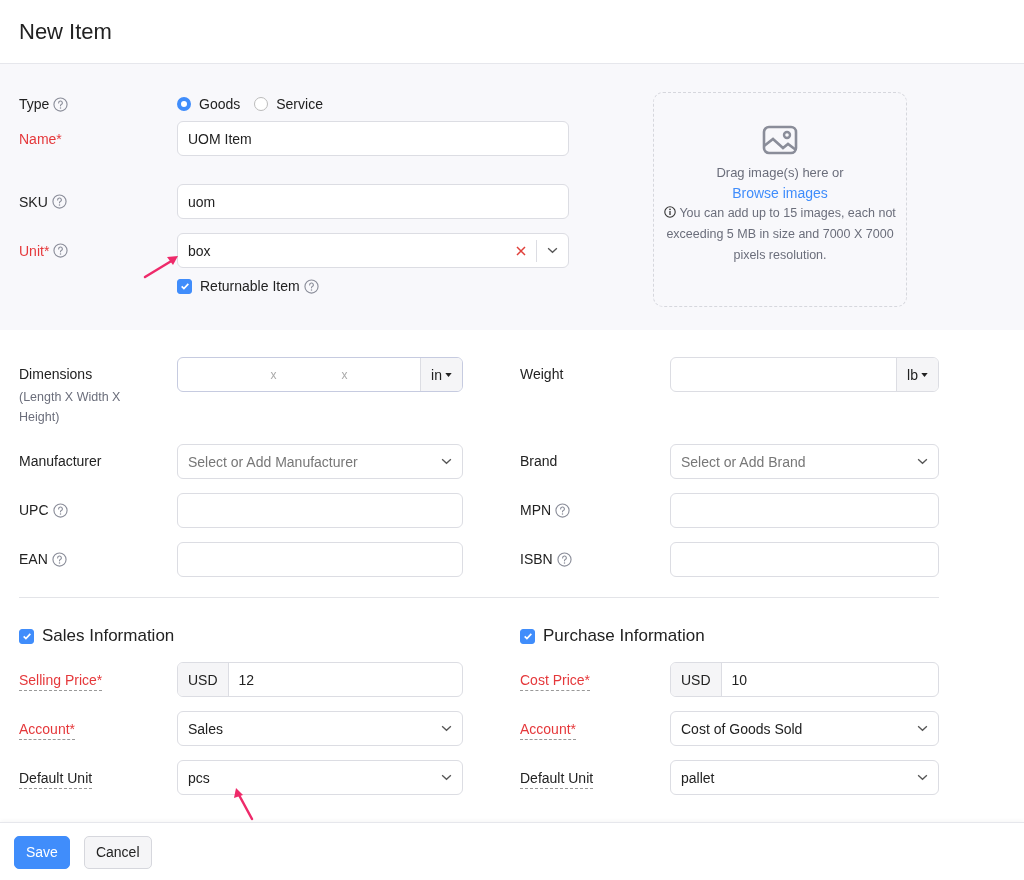 This screenshot has width=1024, height=880. Describe the element at coordinates (70, 407) in the screenshot. I see `field-hint: (Length X Width X Height)` at that location.